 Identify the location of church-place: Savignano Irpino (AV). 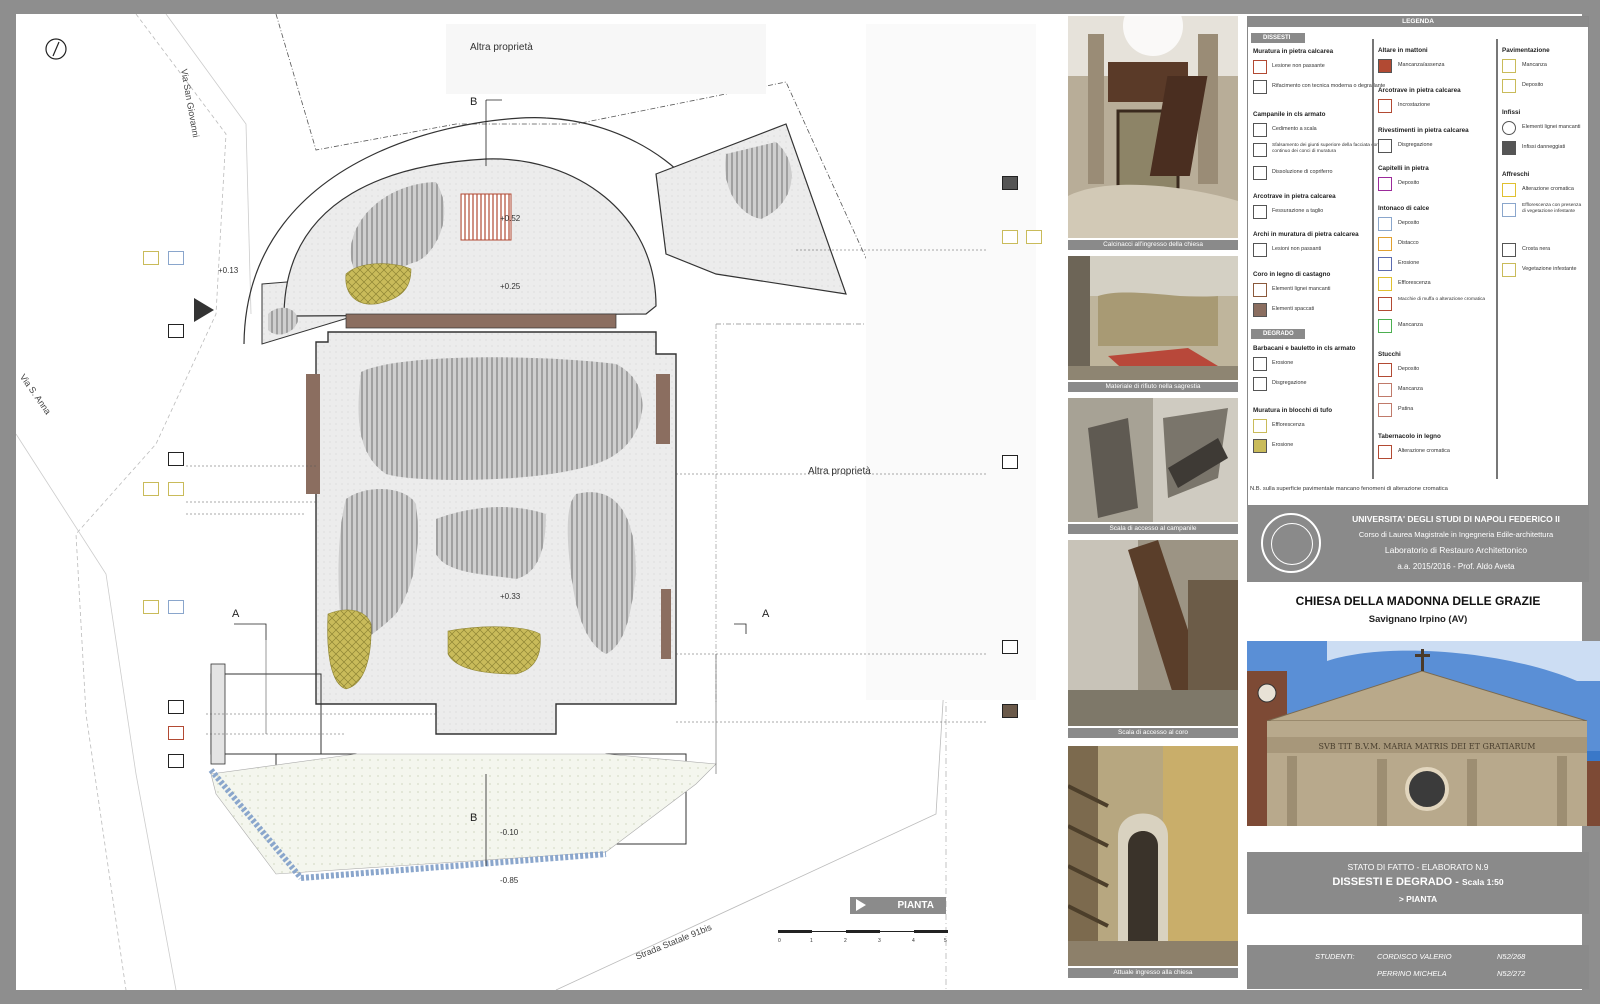
(1418, 619).